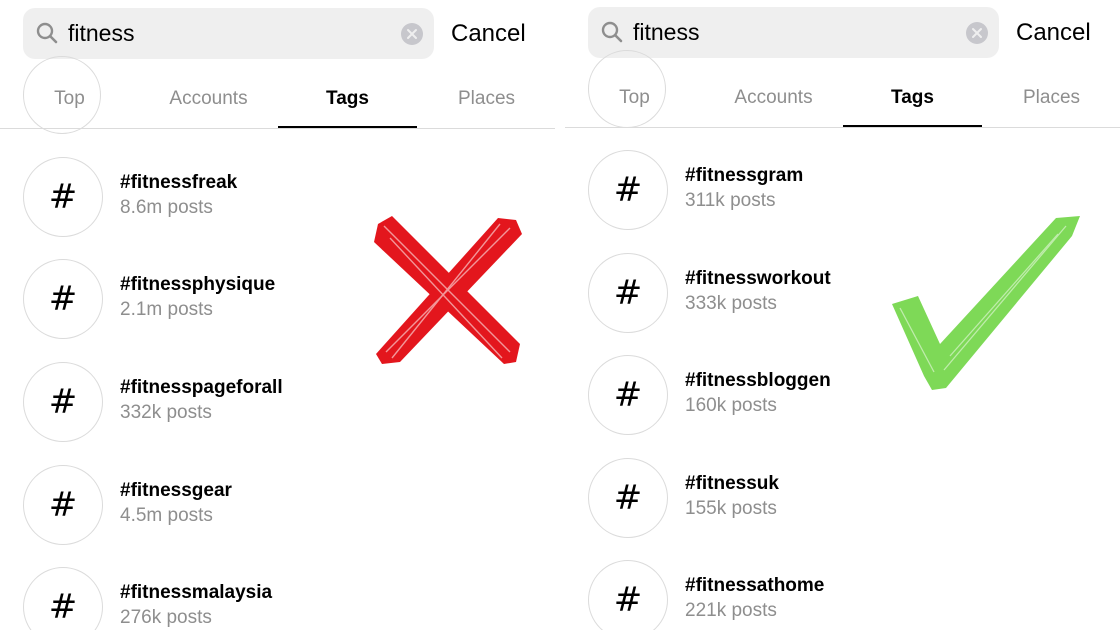  I want to click on post-count: 155k posts, so click(731, 508).